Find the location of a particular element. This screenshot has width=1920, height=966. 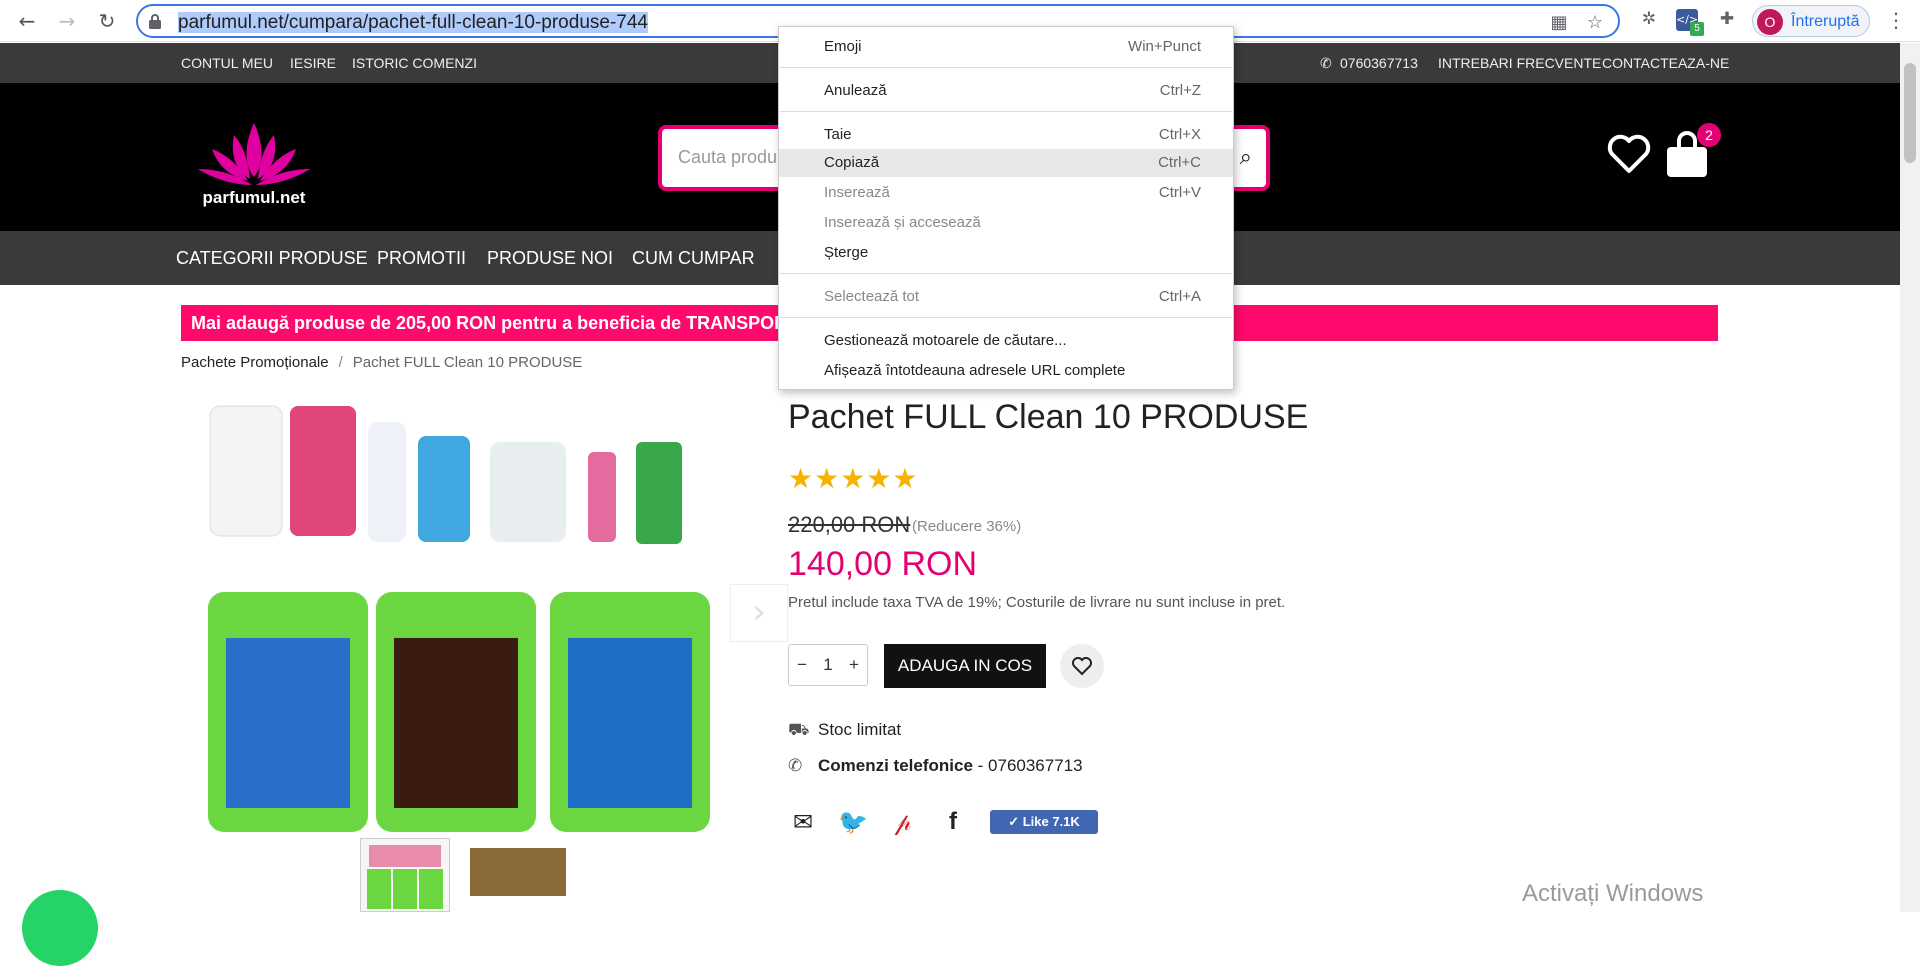

nav-new-products: PRODUSE NOI is located at coordinates (550, 258).